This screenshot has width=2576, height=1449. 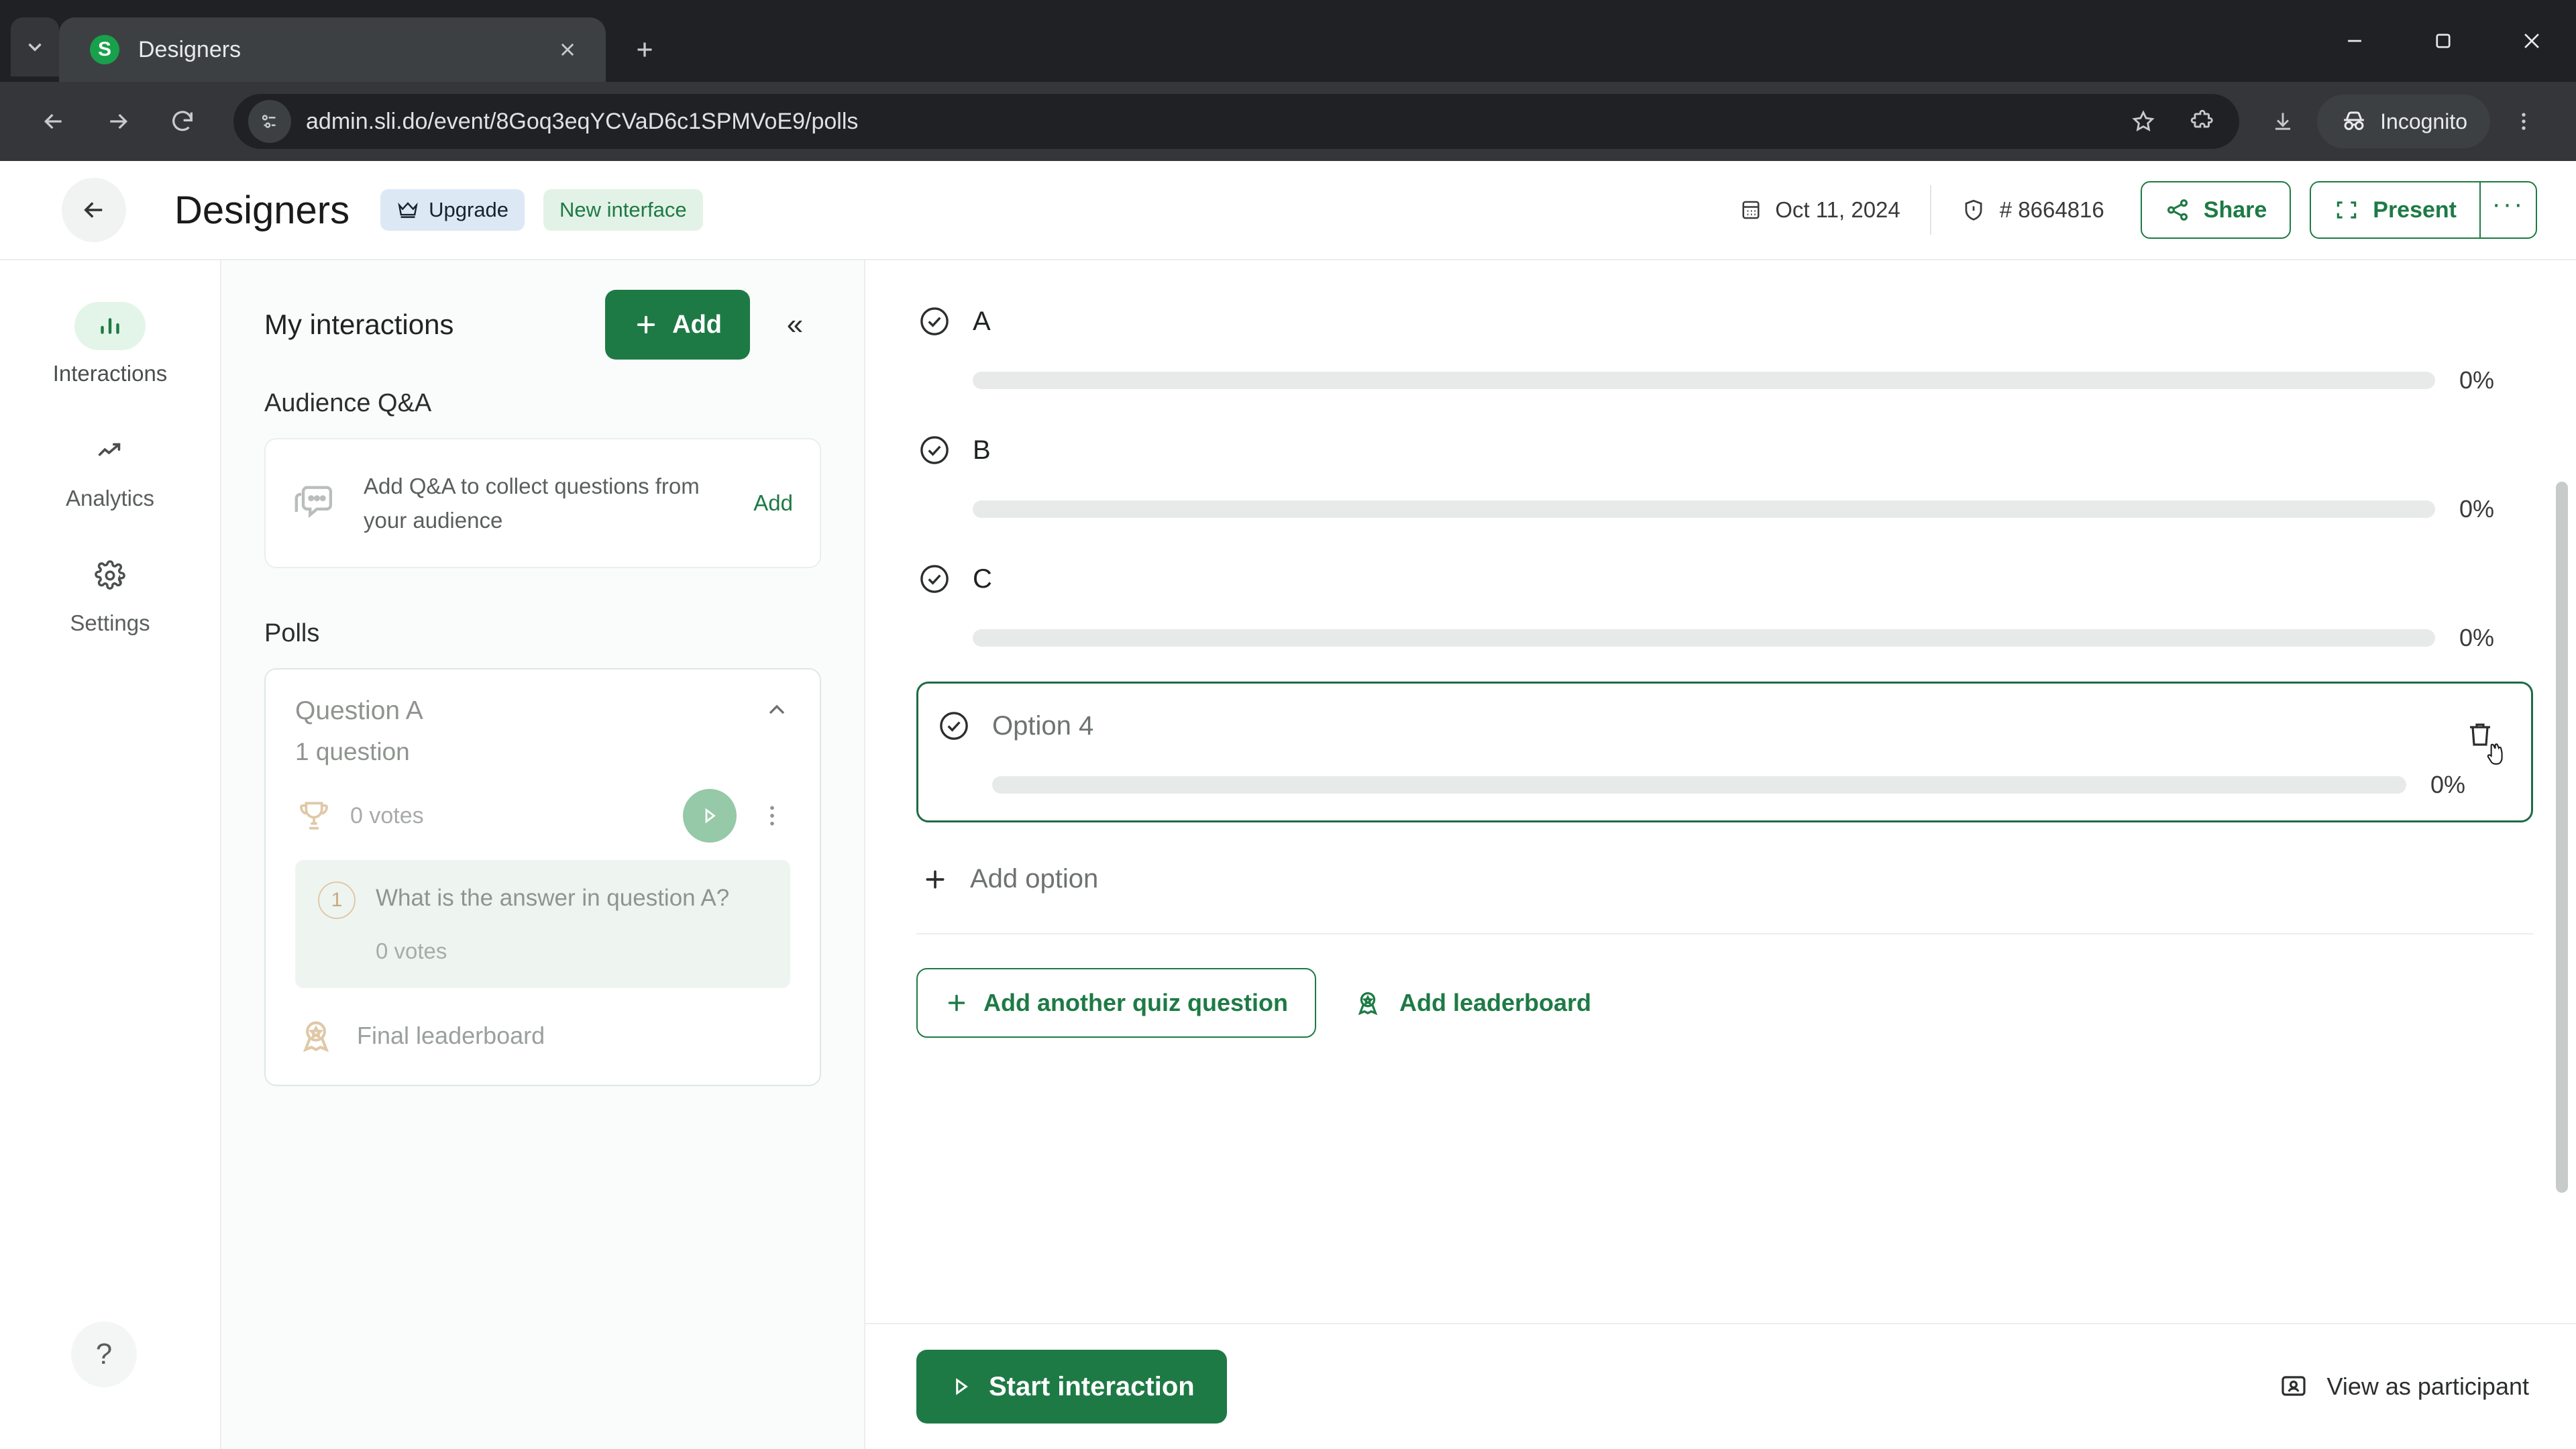 I want to click on final-leaderboard-row: Final leaderboard, so click(x=543, y=1036).